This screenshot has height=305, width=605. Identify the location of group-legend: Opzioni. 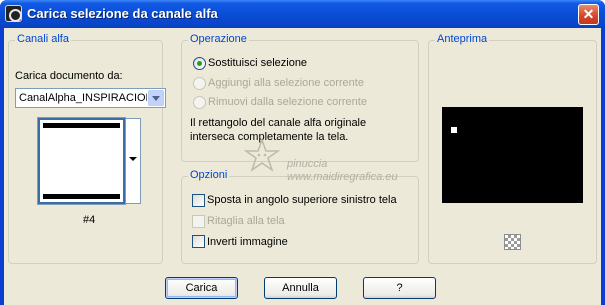
(209, 175).